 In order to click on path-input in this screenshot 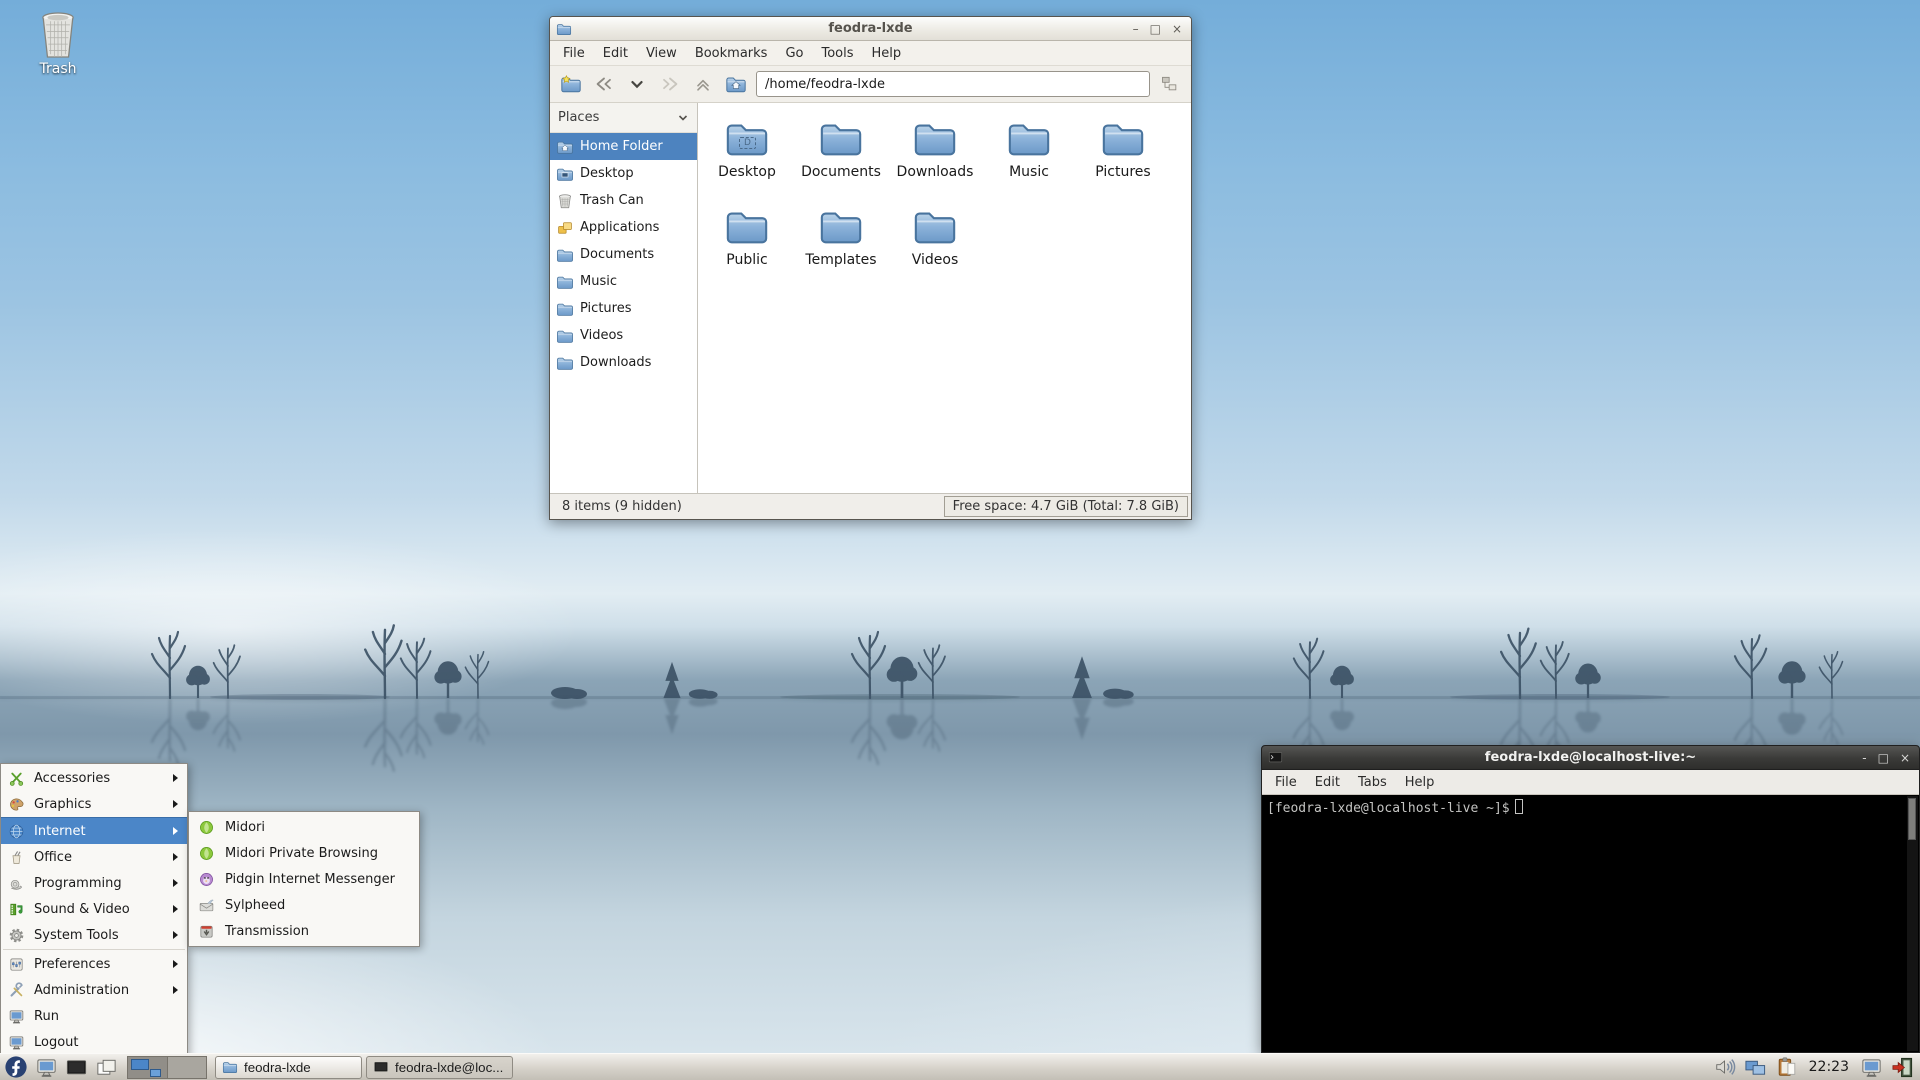, I will do `click(953, 84)`.